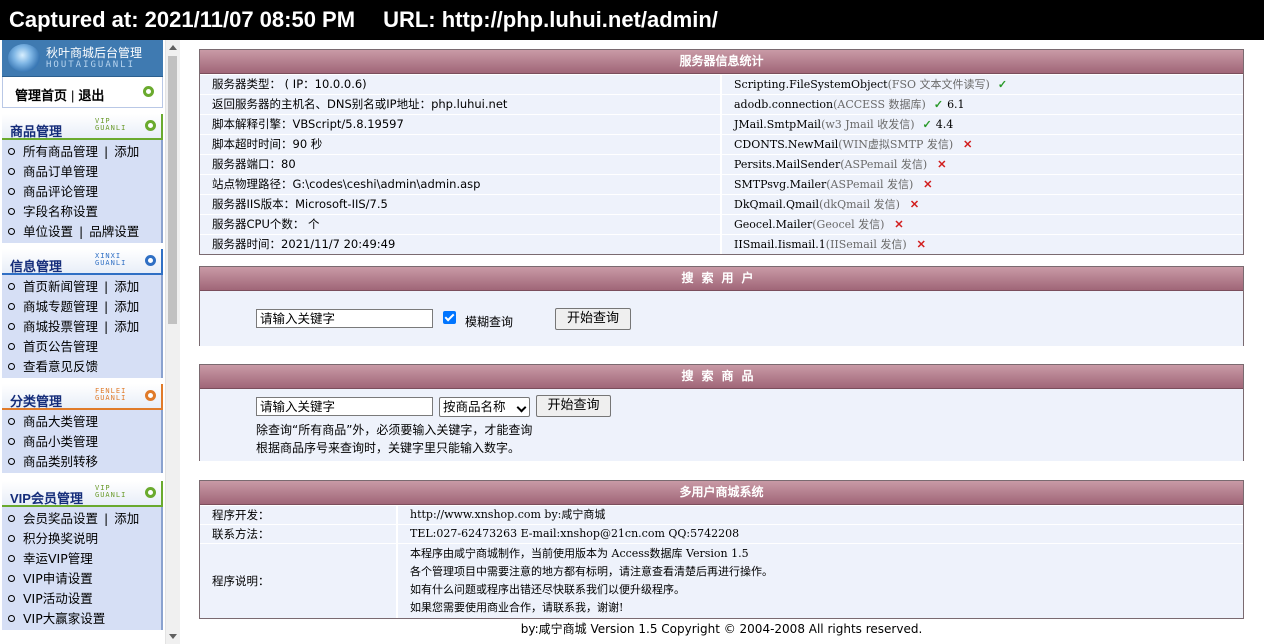  I want to click on menu-item-units-brands: 单位设置 | 品牌设置, so click(81, 232).